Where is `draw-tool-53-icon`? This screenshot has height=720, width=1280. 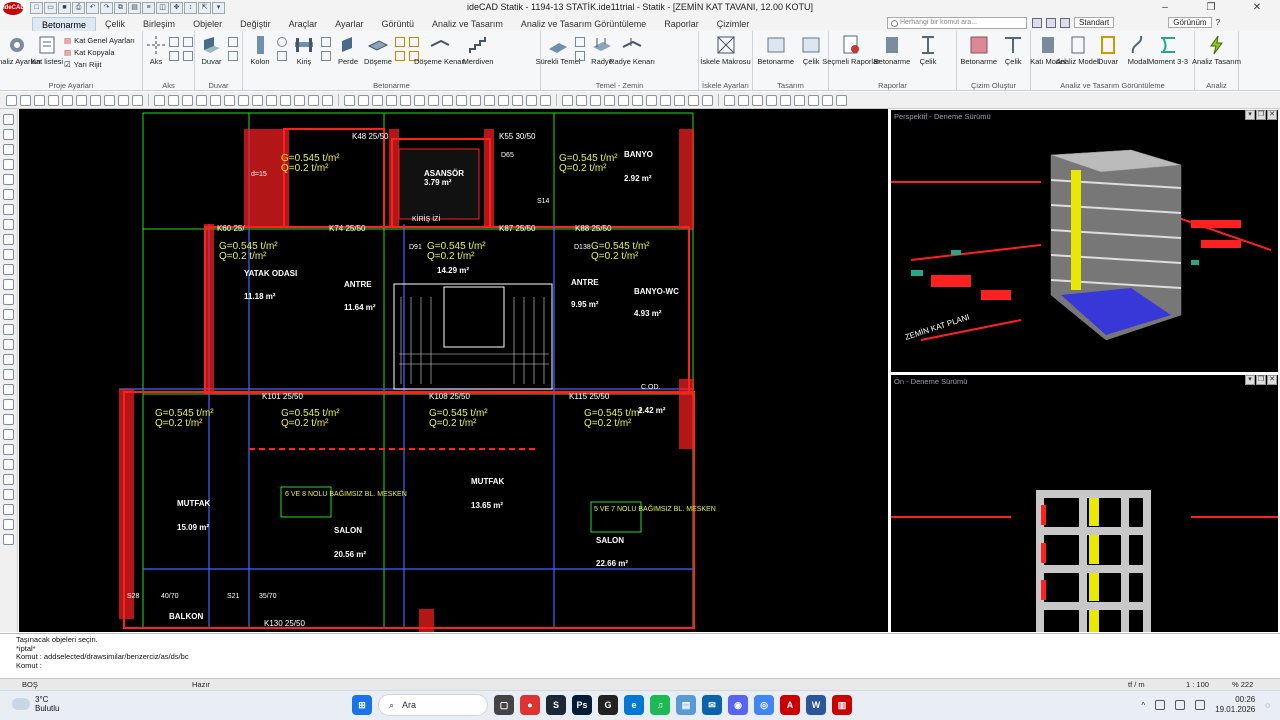 draw-tool-53-icon is located at coordinates (729, 100).